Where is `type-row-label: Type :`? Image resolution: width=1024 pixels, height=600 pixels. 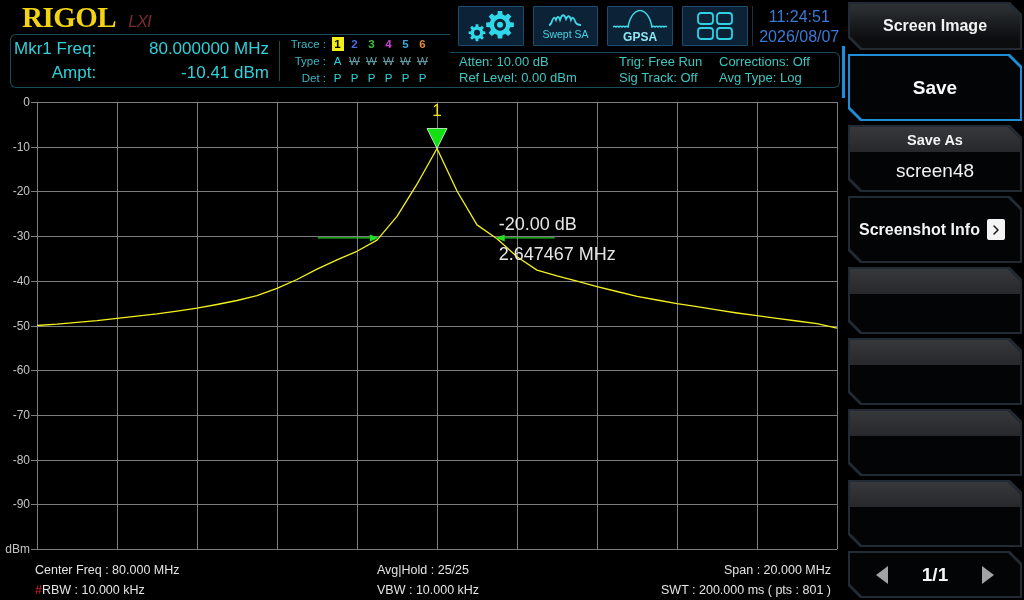 type-row-label: Type : is located at coordinates (310, 61).